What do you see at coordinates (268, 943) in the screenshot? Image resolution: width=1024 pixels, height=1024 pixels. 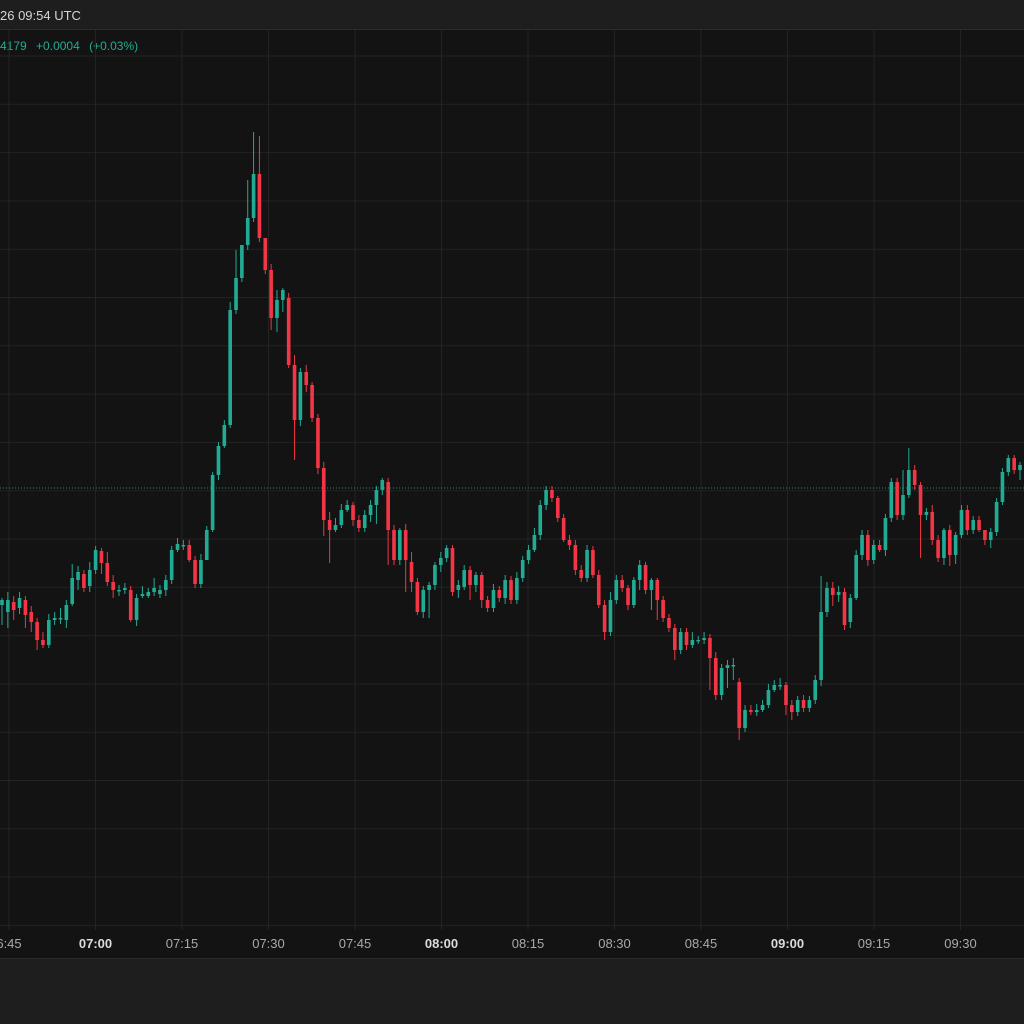 I see `x-tick-label: 07:30` at bounding box center [268, 943].